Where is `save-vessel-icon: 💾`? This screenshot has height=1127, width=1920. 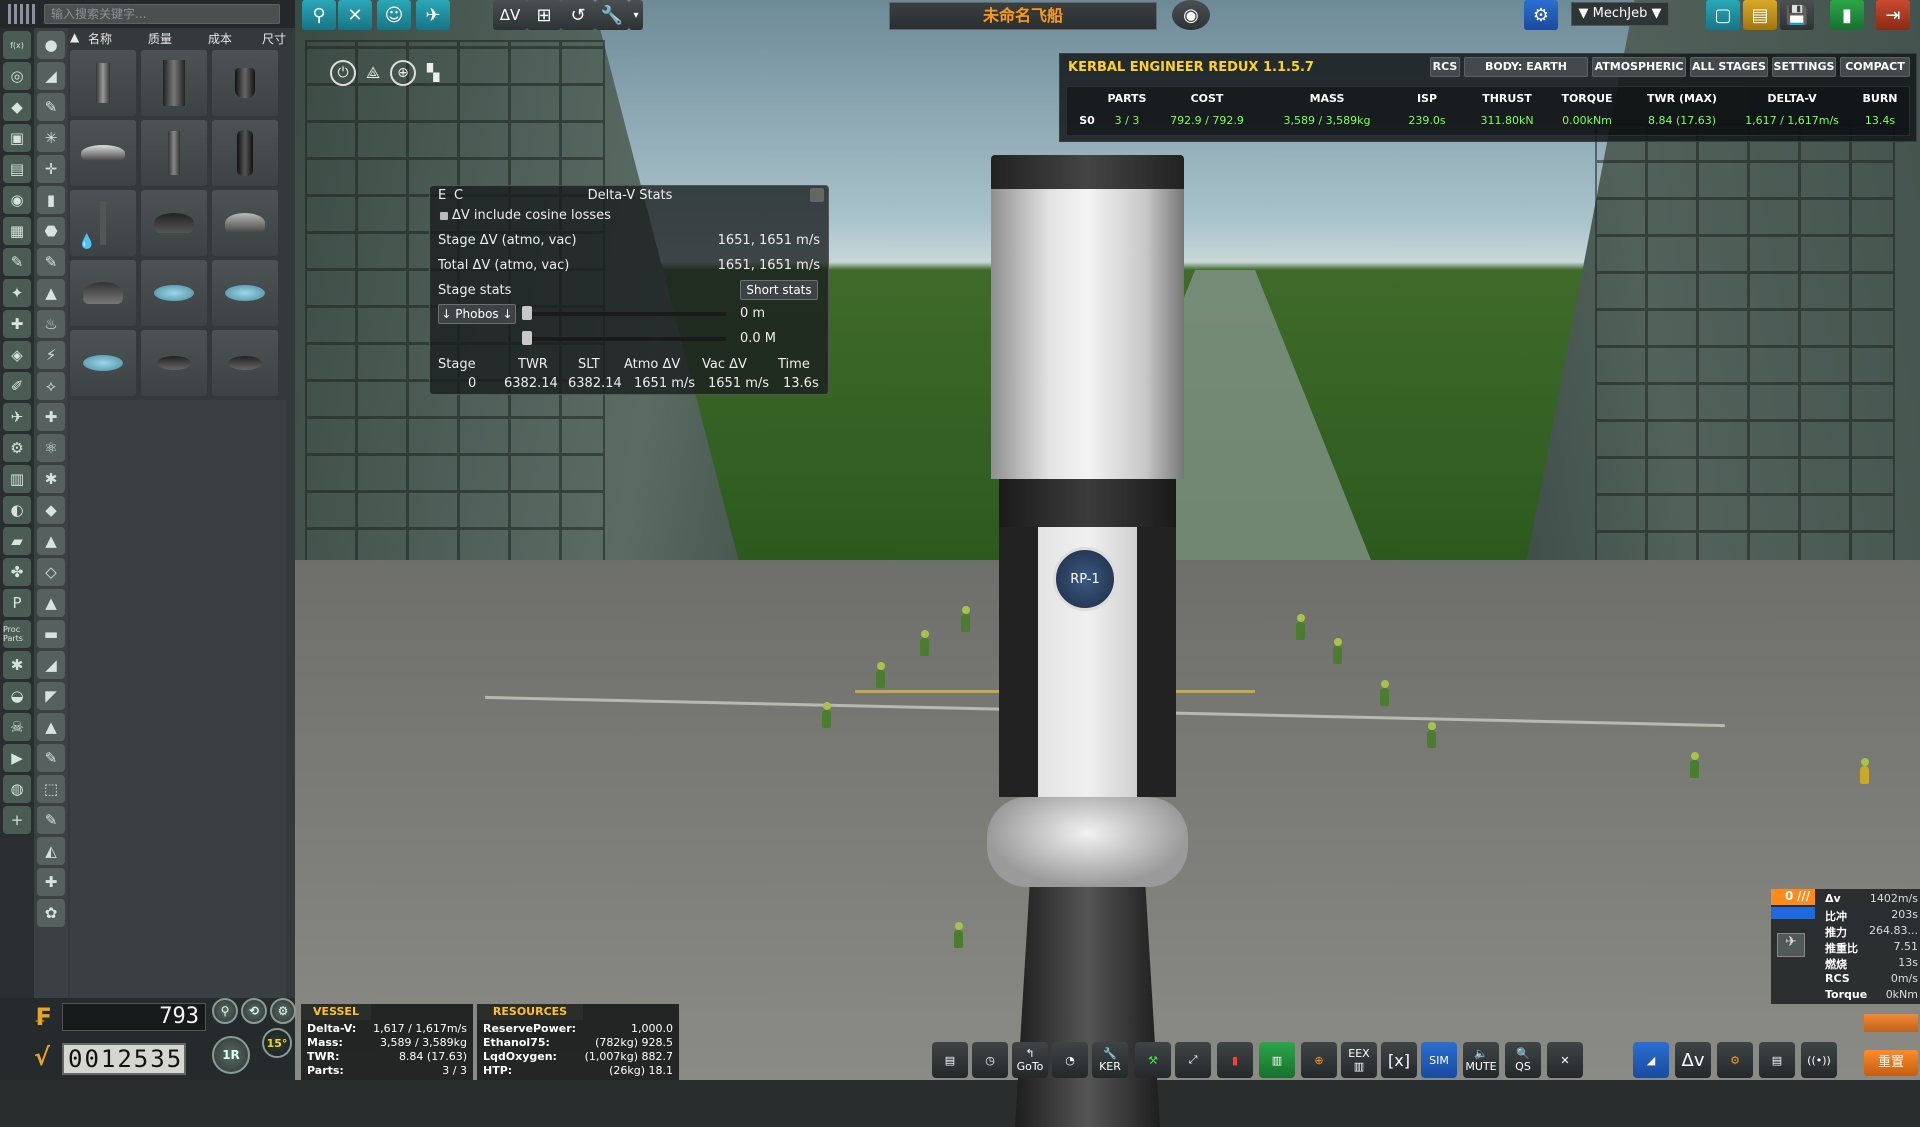
save-vessel-icon: 💾 is located at coordinates (1797, 15).